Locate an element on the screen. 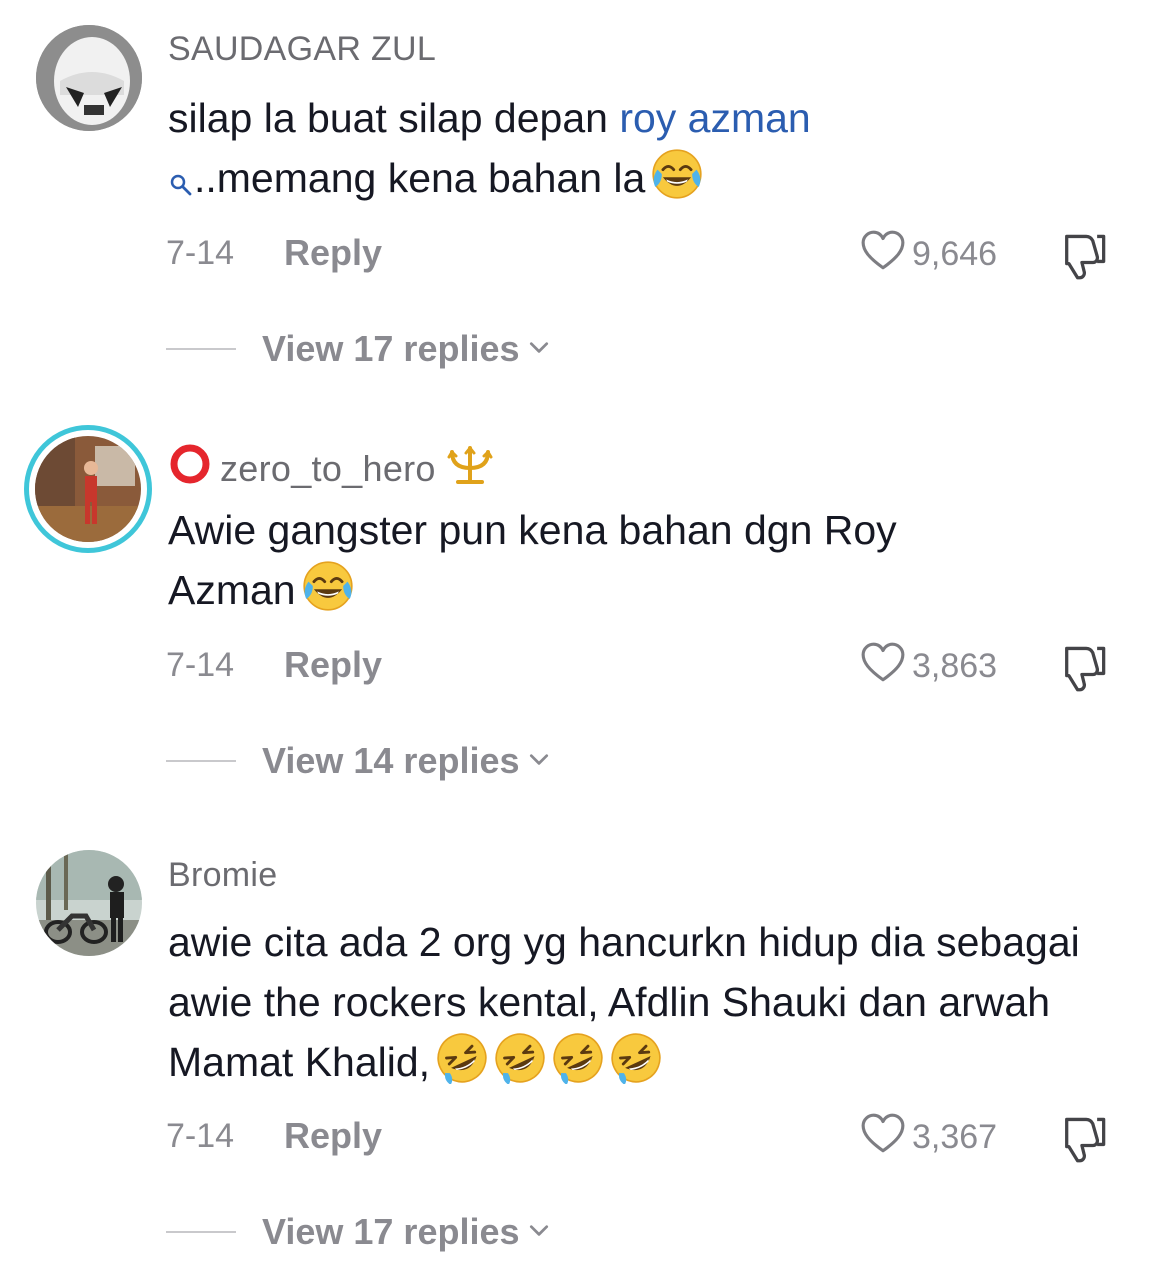  username-text: Bromie is located at coordinates (223, 875).